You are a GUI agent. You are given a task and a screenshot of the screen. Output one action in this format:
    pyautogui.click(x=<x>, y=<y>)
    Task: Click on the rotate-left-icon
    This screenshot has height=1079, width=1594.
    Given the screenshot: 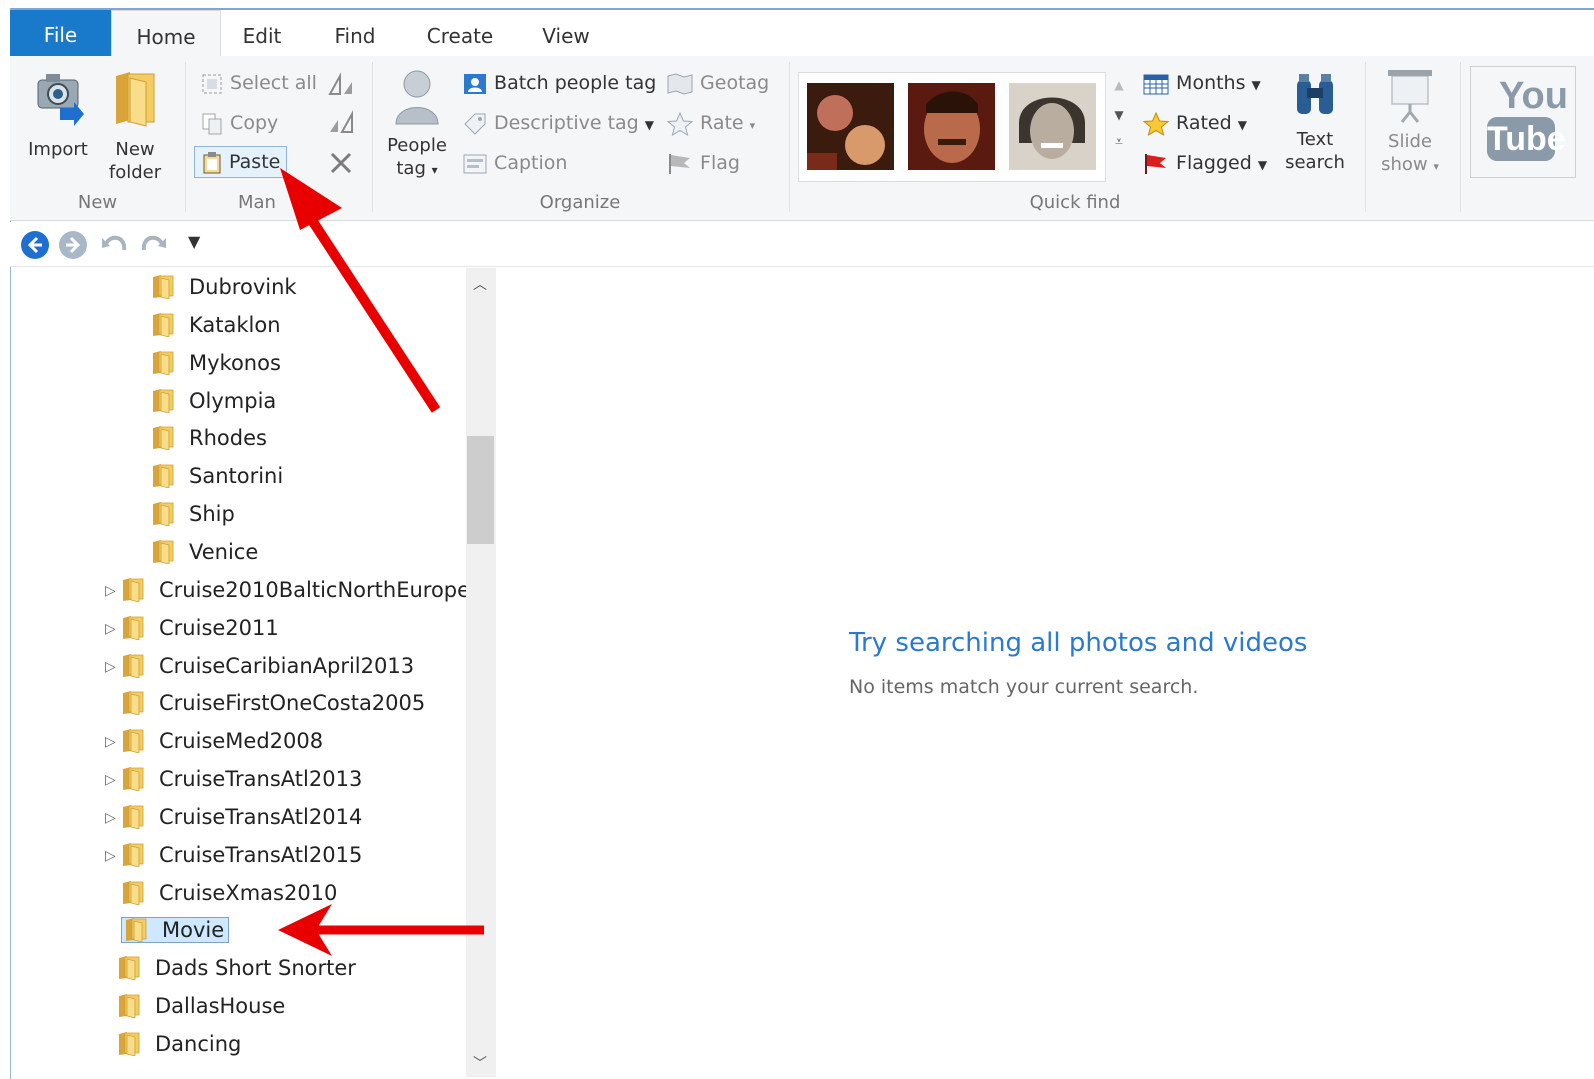 What is the action you would take?
    pyautogui.click(x=341, y=85)
    